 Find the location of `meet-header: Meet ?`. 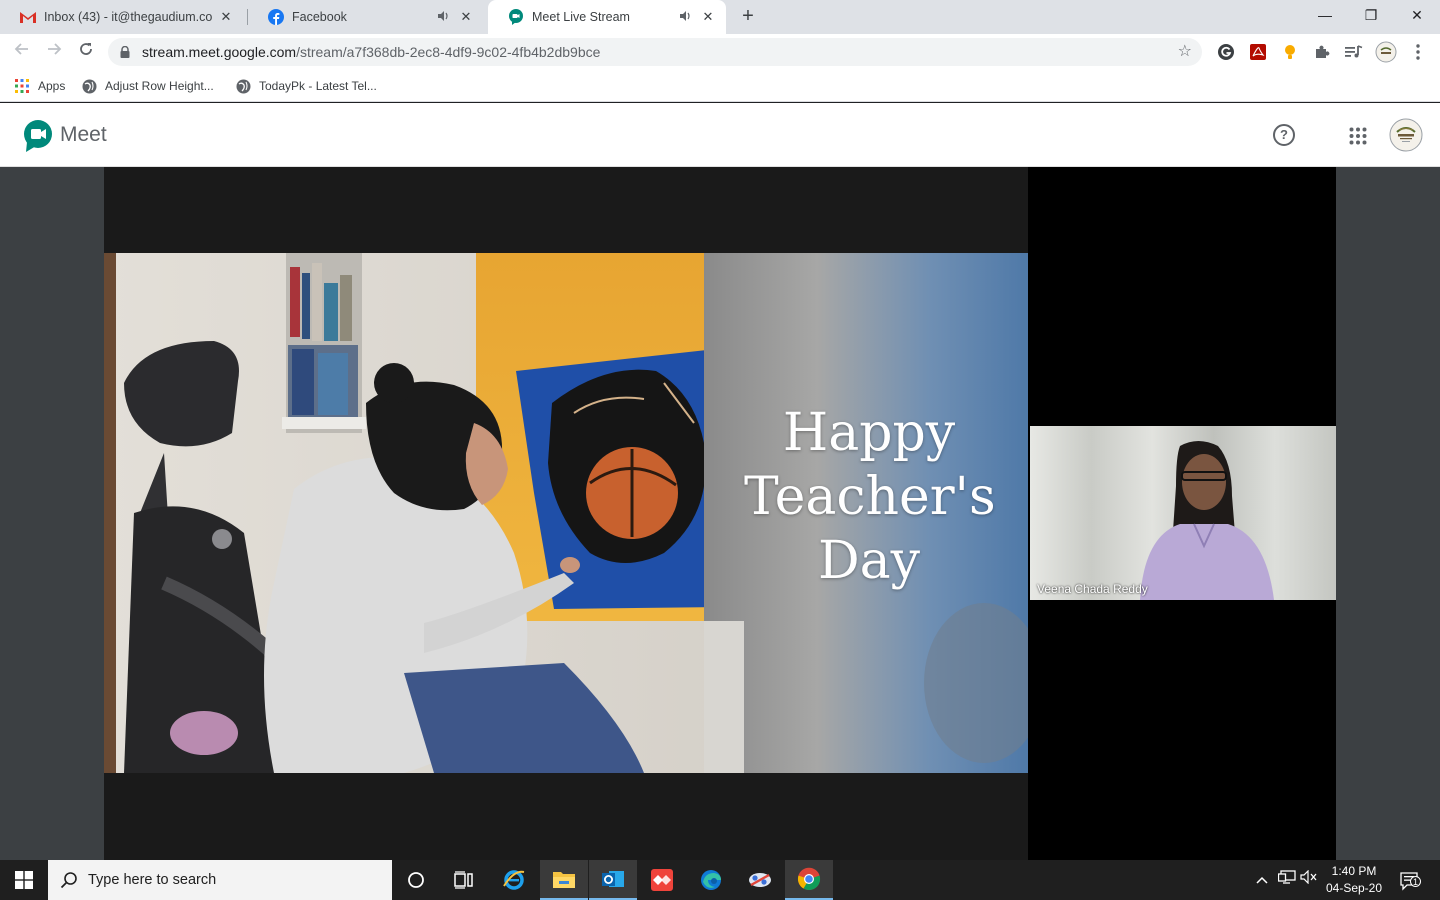

meet-header: Meet ? is located at coordinates (720, 135).